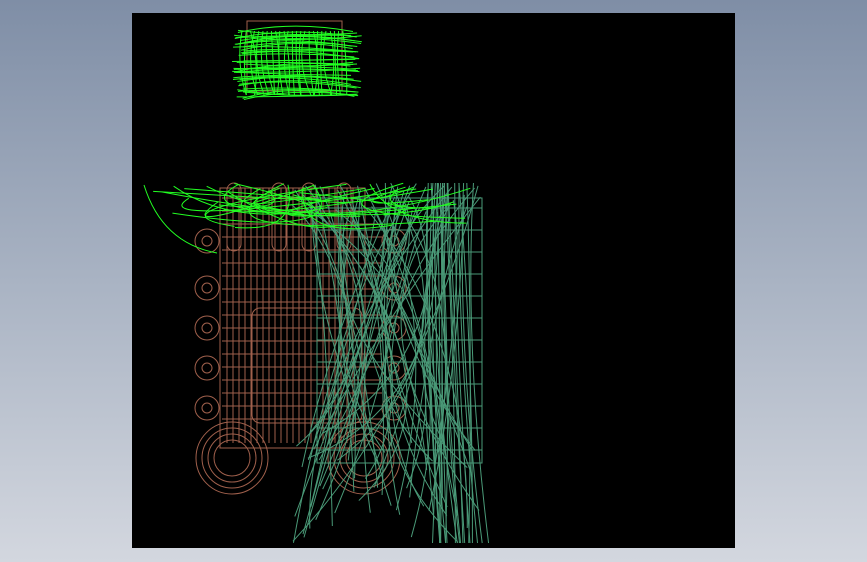 The height and width of the screenshot is (562, 867). I want to click on guide-bushing-circle, so click(232, 458).